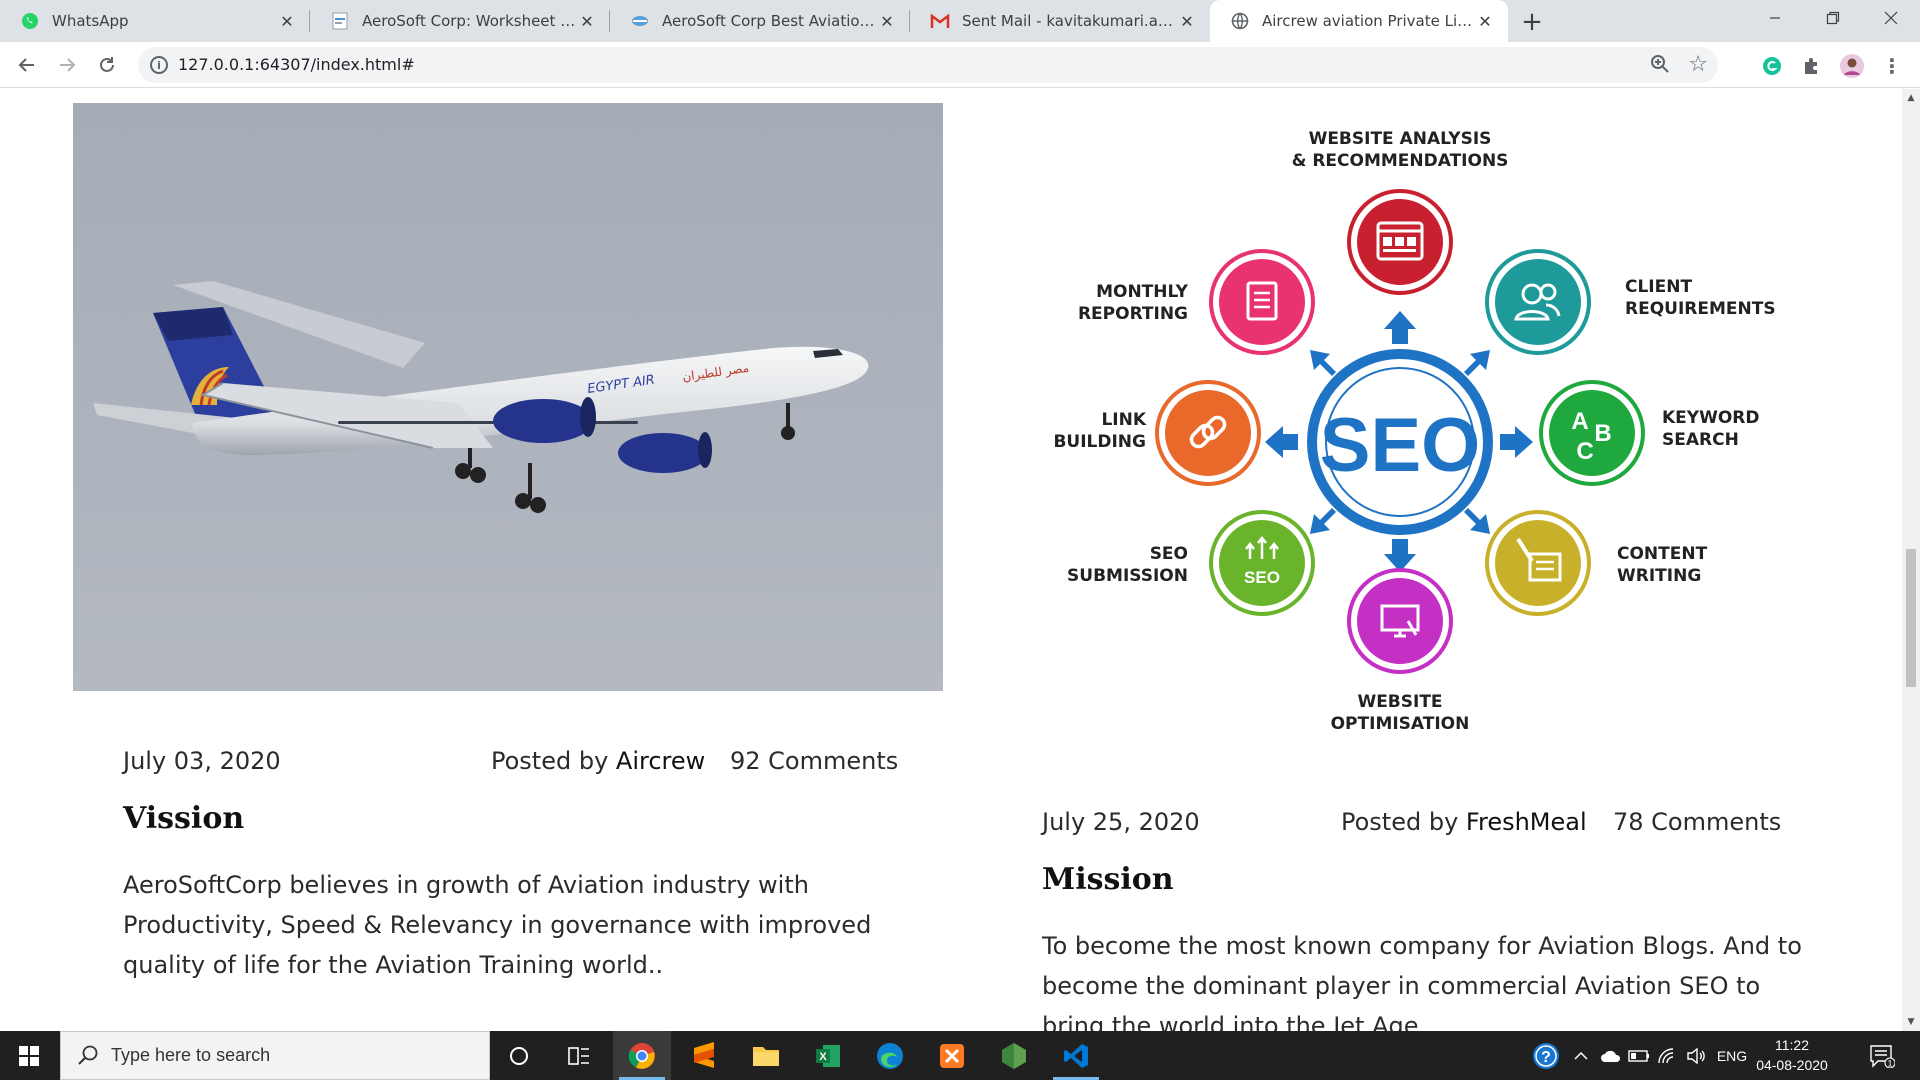  Describe the element at coordinates (1592, 433) in the screenshot. I see `keyword-circle: A B C` at that location.